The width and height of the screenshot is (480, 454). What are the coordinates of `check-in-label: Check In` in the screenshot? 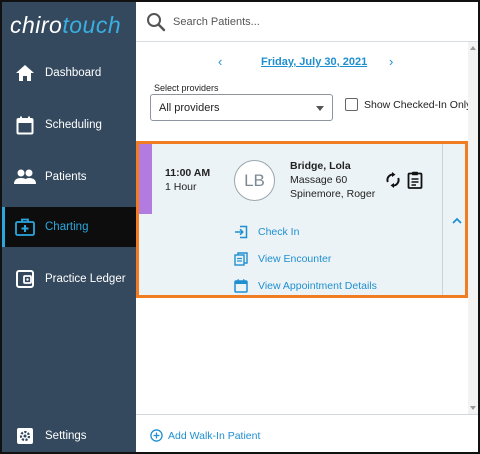 It's located at (279, 232).